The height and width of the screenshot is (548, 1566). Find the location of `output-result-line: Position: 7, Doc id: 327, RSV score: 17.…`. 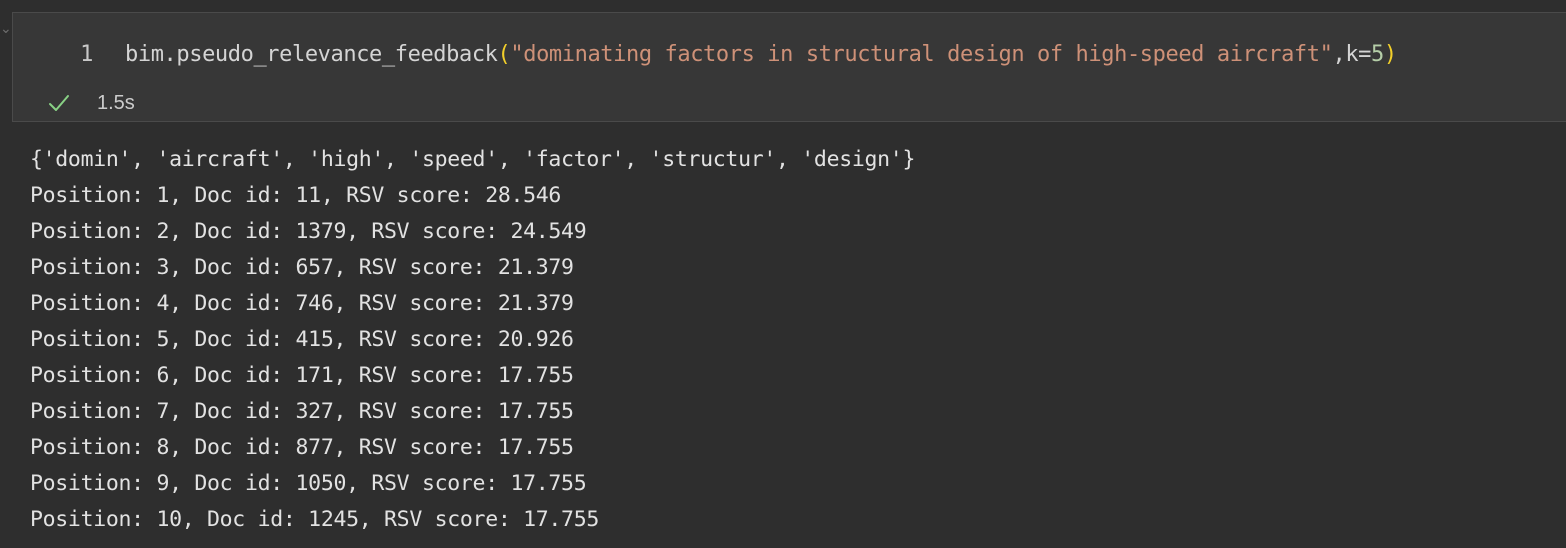

output-result-line: Position: 7, Doc id: 327, RSV score: 17.… is located at coordinates (302, 411).